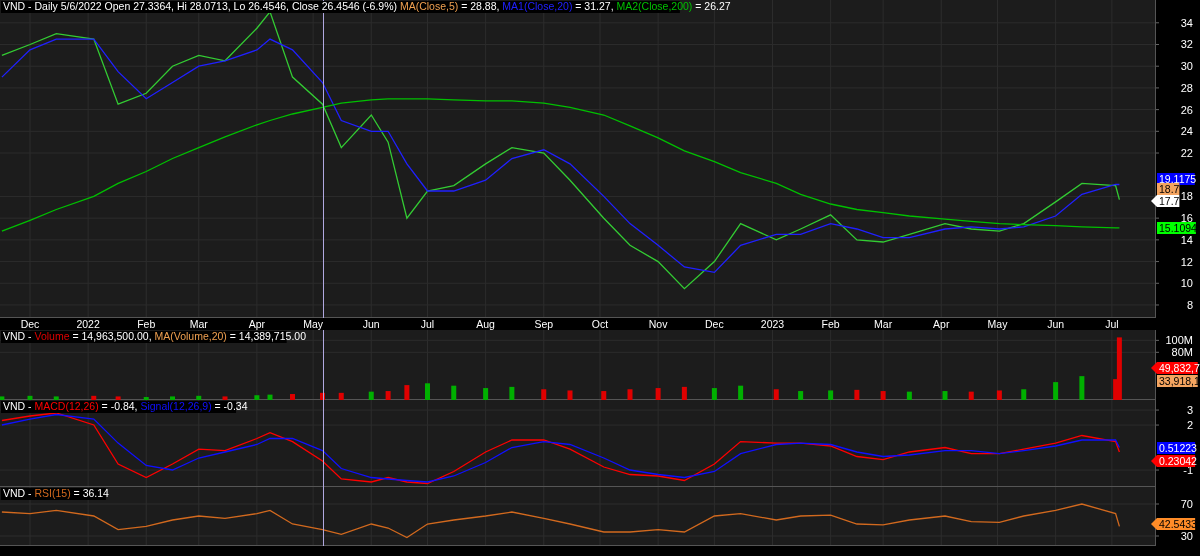 The image size is (1200, 556). What do you see at coordinates (1186, 504) in the screenshot?
I see `axis-label: 70` at bounding box center [1186, 504].